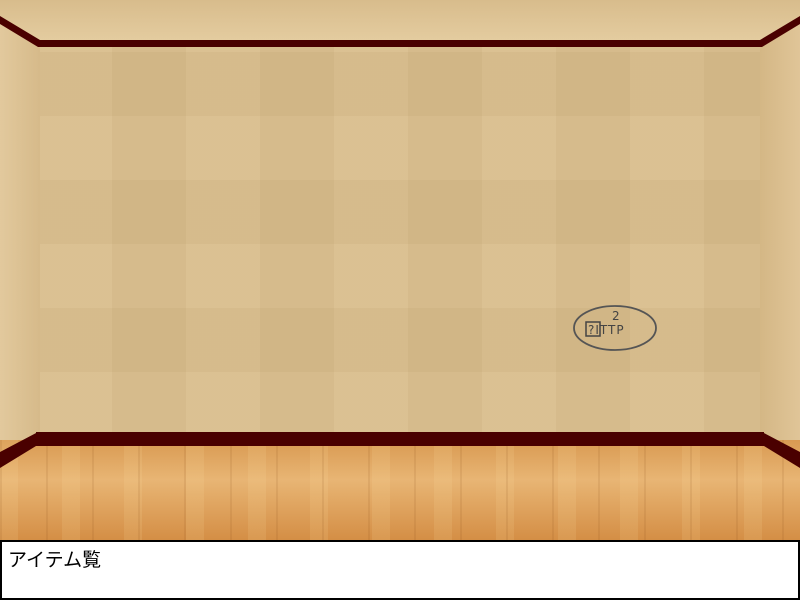 The image size is (800, 600). Describe the element at coordinates (55, 560) in the screenshot. I see `inventory-title: アイテム覧` at that location.